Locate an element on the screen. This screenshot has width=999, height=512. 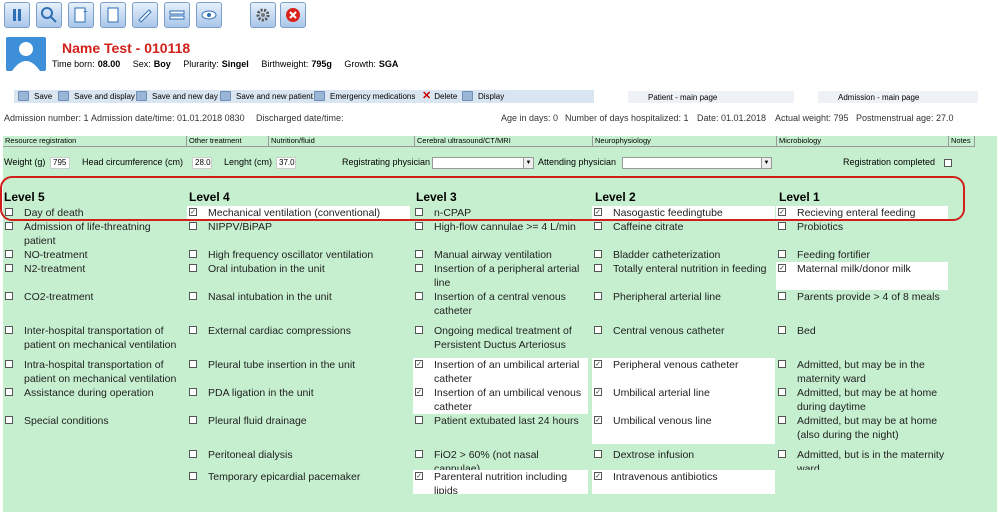
checkbox-item-l3-8: Patient extubated last 24 hours is located at coordinates (500, 429).